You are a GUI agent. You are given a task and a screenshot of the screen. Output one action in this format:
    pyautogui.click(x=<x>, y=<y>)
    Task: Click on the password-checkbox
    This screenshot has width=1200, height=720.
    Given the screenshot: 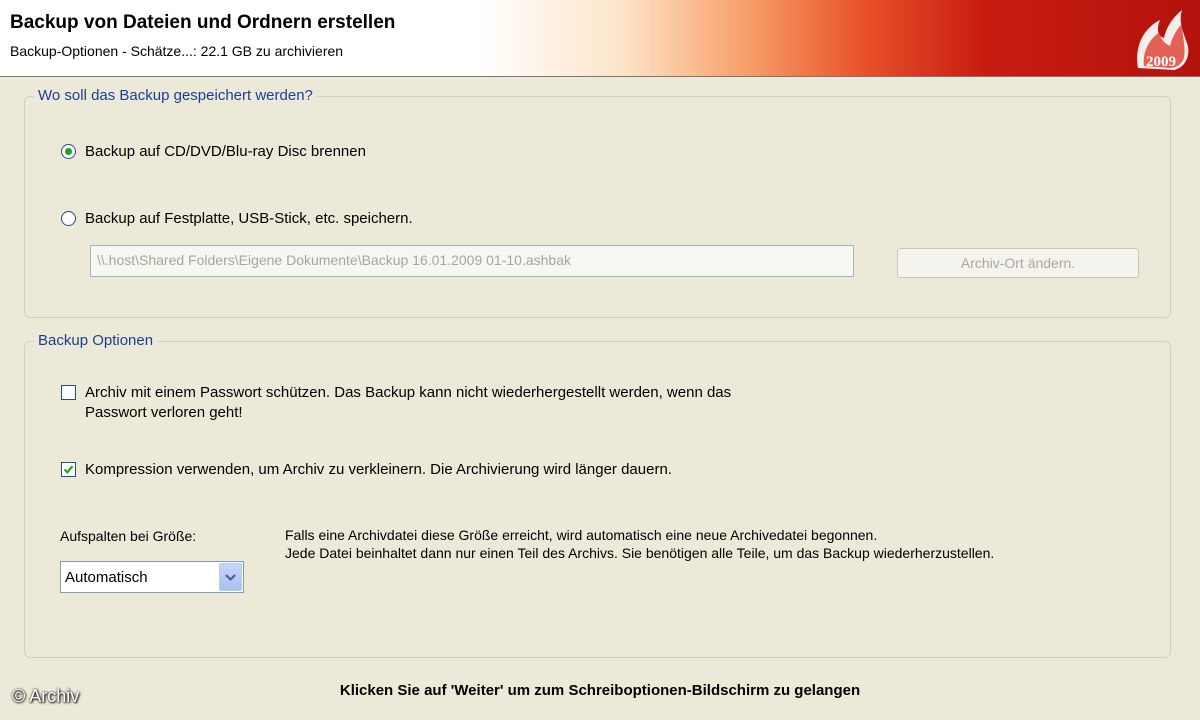 What is the action you would take?
    pyautogui.click(x=68, y=392)
    